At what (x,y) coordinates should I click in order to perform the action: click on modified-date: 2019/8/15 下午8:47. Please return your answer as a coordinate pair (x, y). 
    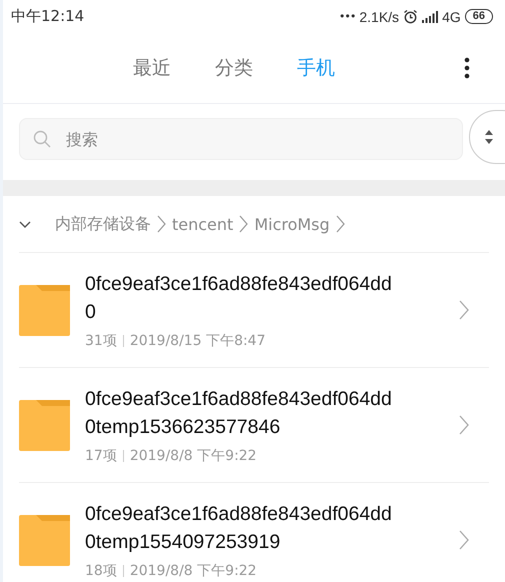
    Looking at the image, I should click on (198, 341).